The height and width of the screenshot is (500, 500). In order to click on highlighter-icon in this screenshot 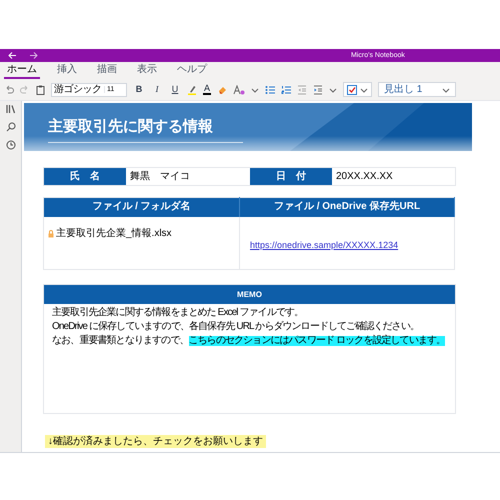, I will do `click(192, 89)`.